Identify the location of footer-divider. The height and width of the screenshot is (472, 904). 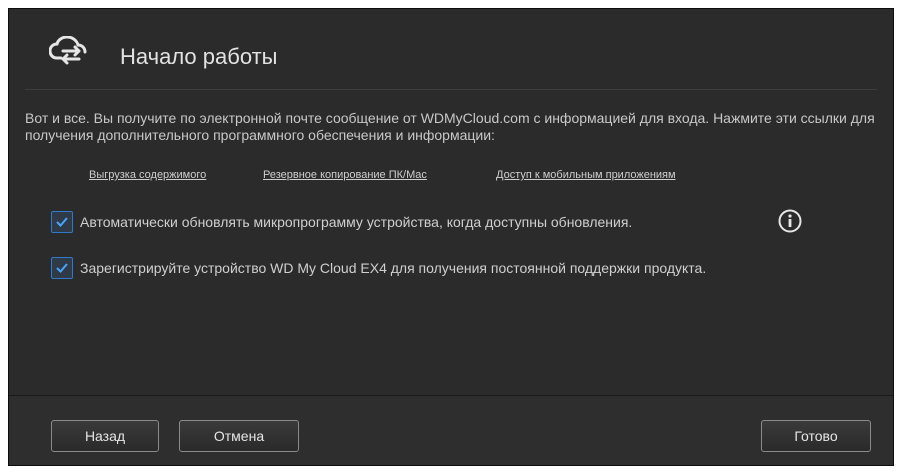
(451, 395).